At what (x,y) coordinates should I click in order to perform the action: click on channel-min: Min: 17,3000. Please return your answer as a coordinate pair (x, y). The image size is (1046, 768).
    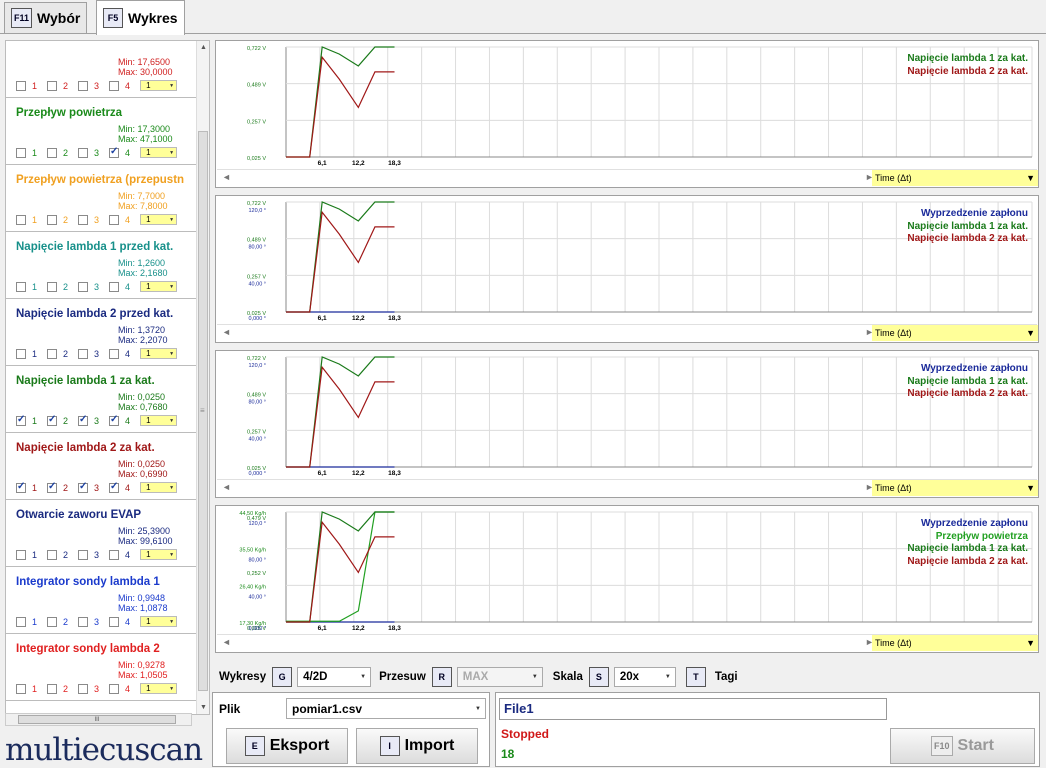
    Looking at the image, I should click on (144, 129).